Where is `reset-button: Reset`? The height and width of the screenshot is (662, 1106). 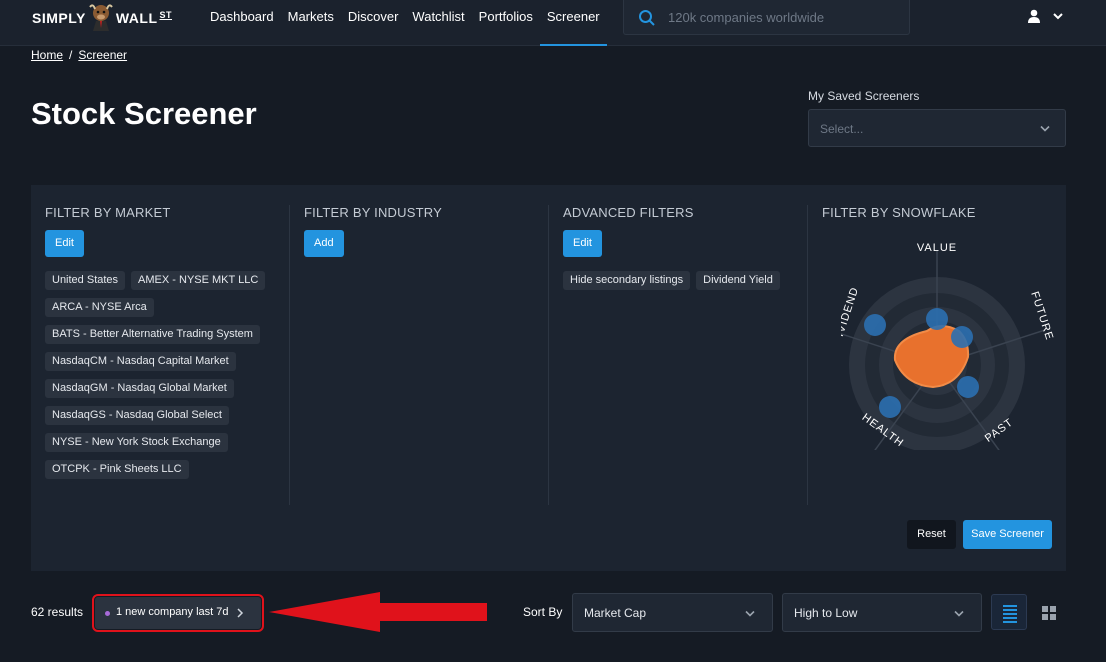 reset-button: Reset is located at coordinates (931, 534).